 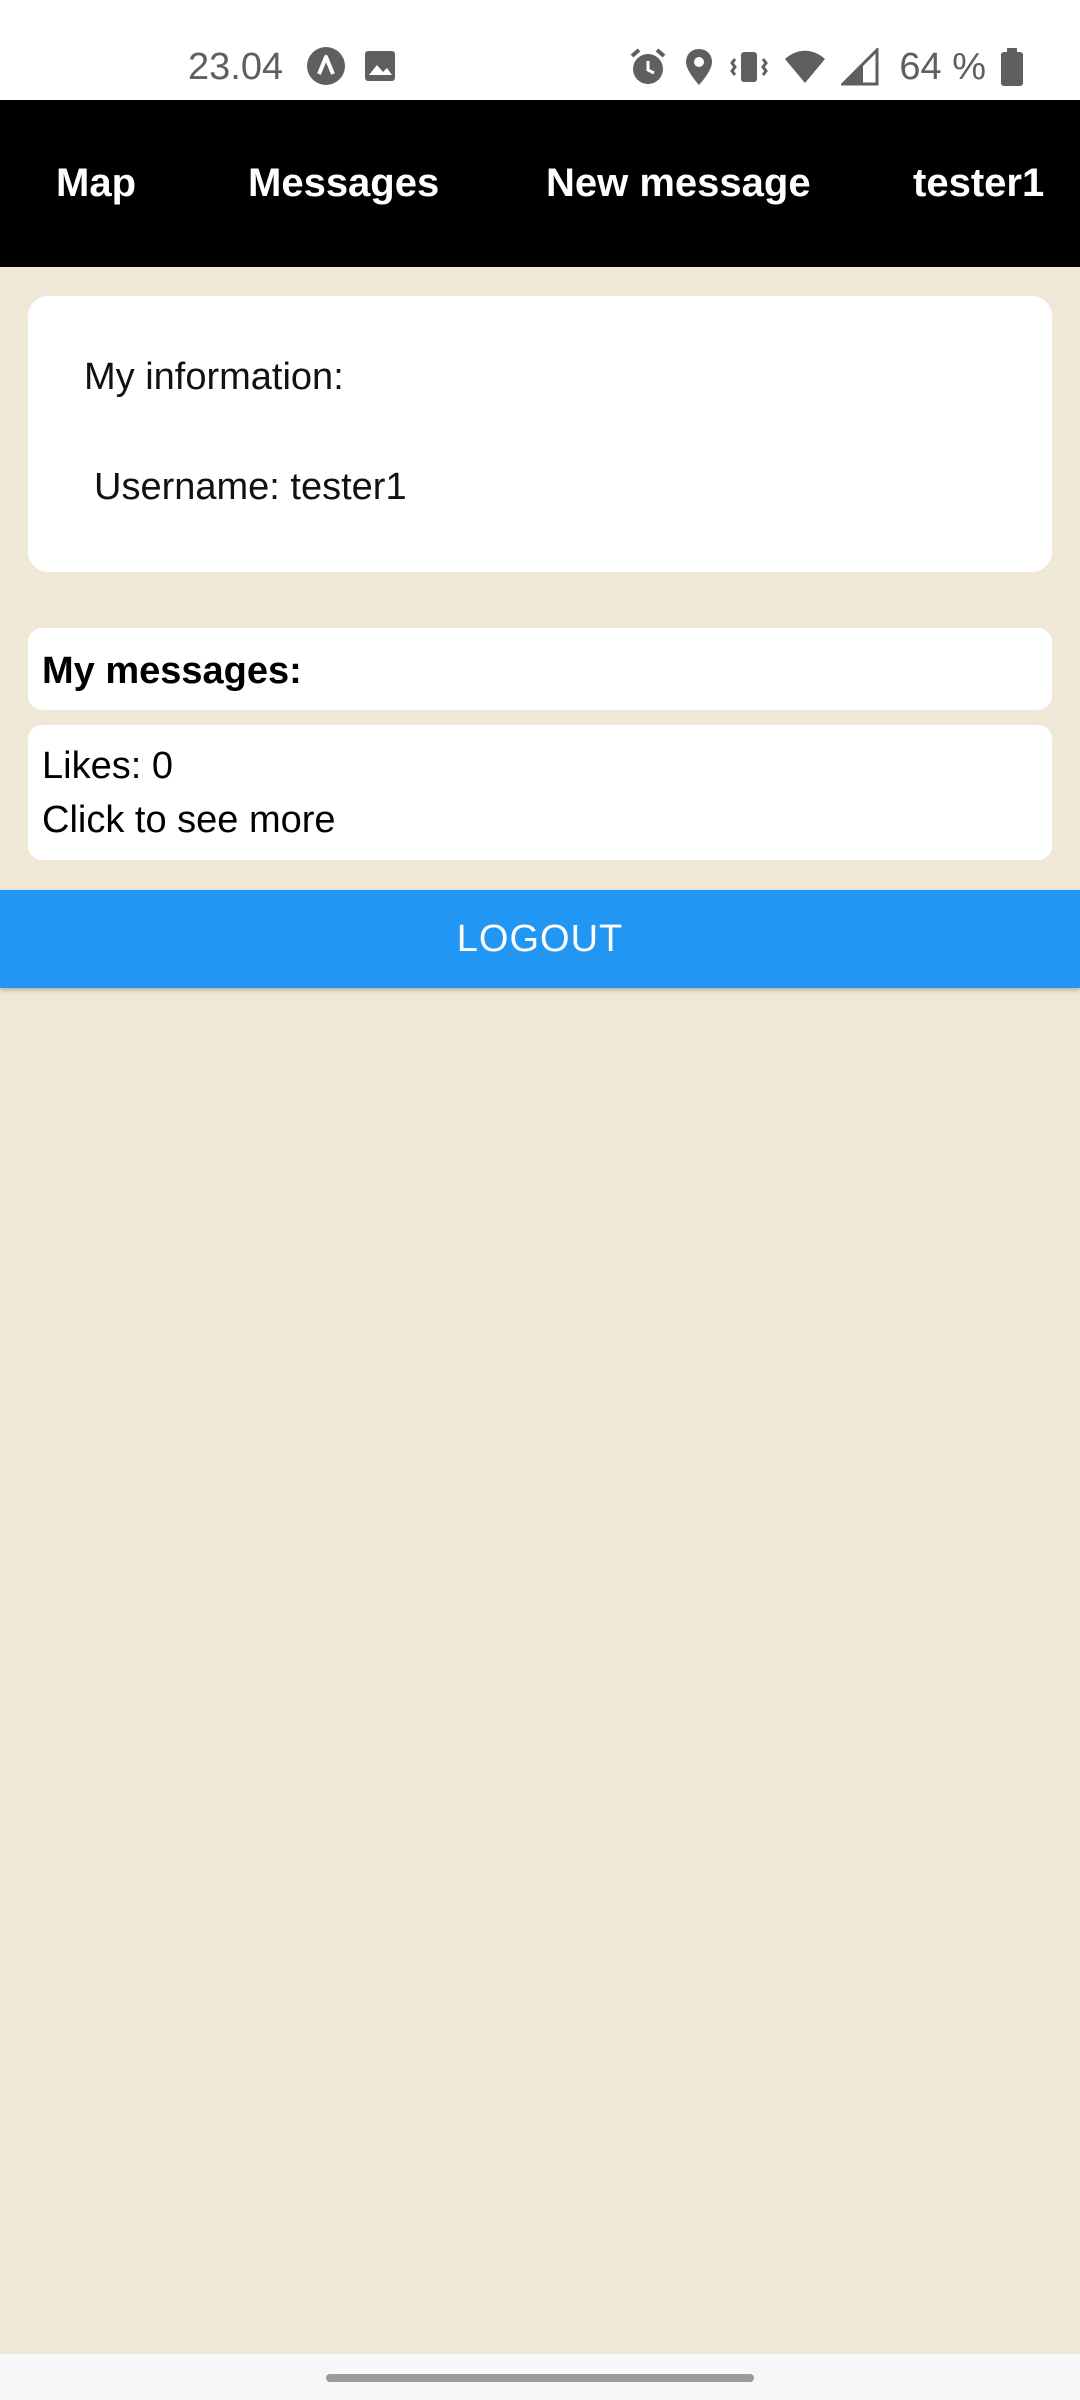 What do you see at coordinates (648, 67) in the screenshot?
I see `alarm-icon` at bounding box center [648, 67].